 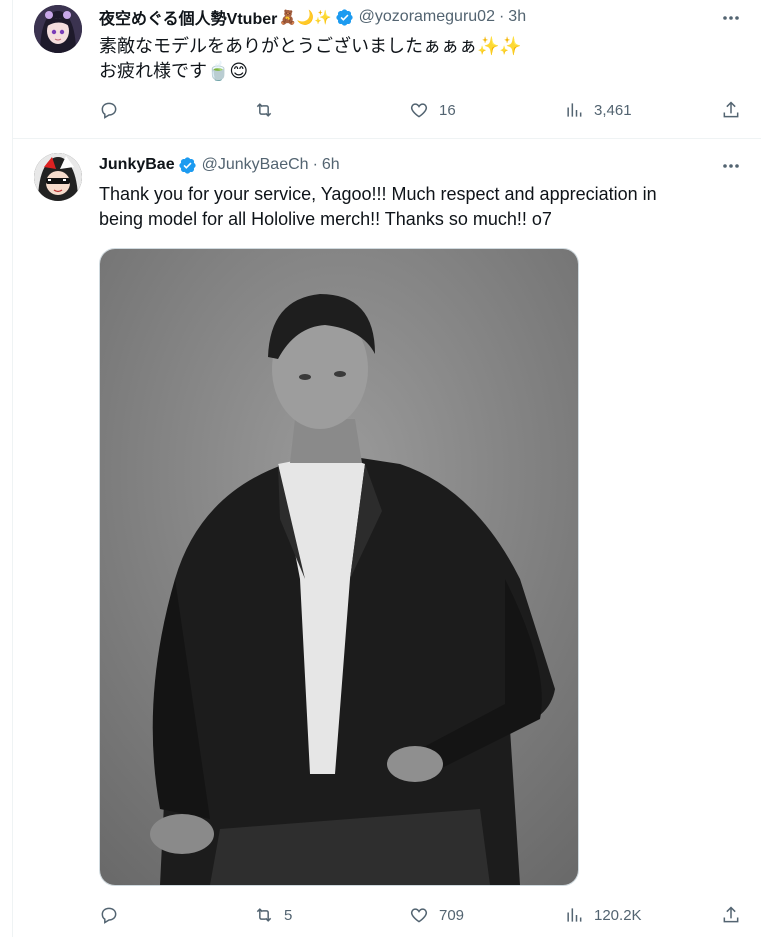 What do you see at coordinates (436, 915) in the screenshot?
I see `like-button: 709` at bounding box center [436, 915].